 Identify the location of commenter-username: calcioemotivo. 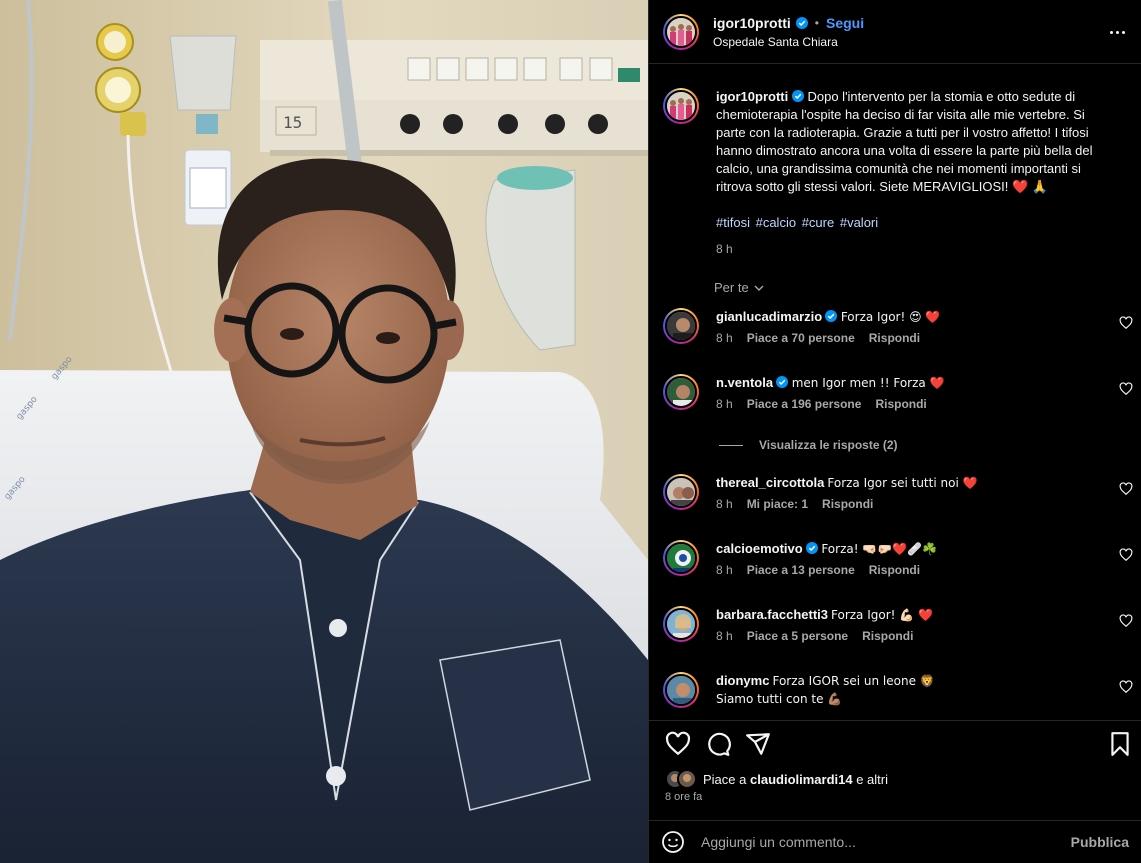
(759, 548).